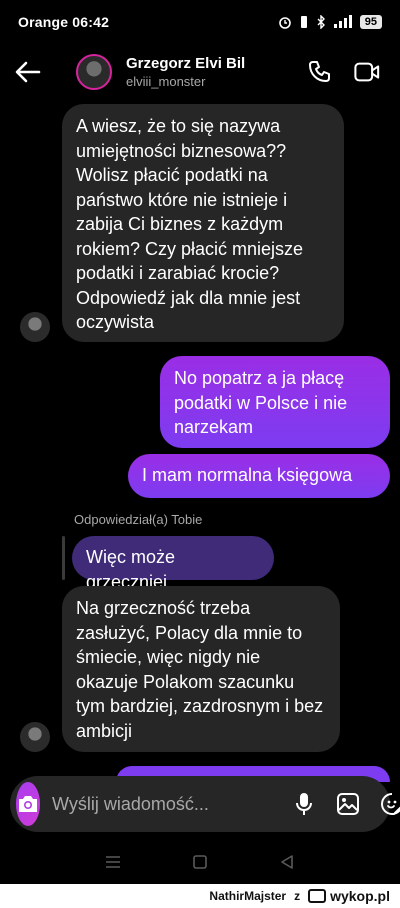 The width and height of the screenshot is (400, 908). What do you see at coordinates (168, 804) in the screenshot?
I see `message-input` at bounding box center [168, 804].